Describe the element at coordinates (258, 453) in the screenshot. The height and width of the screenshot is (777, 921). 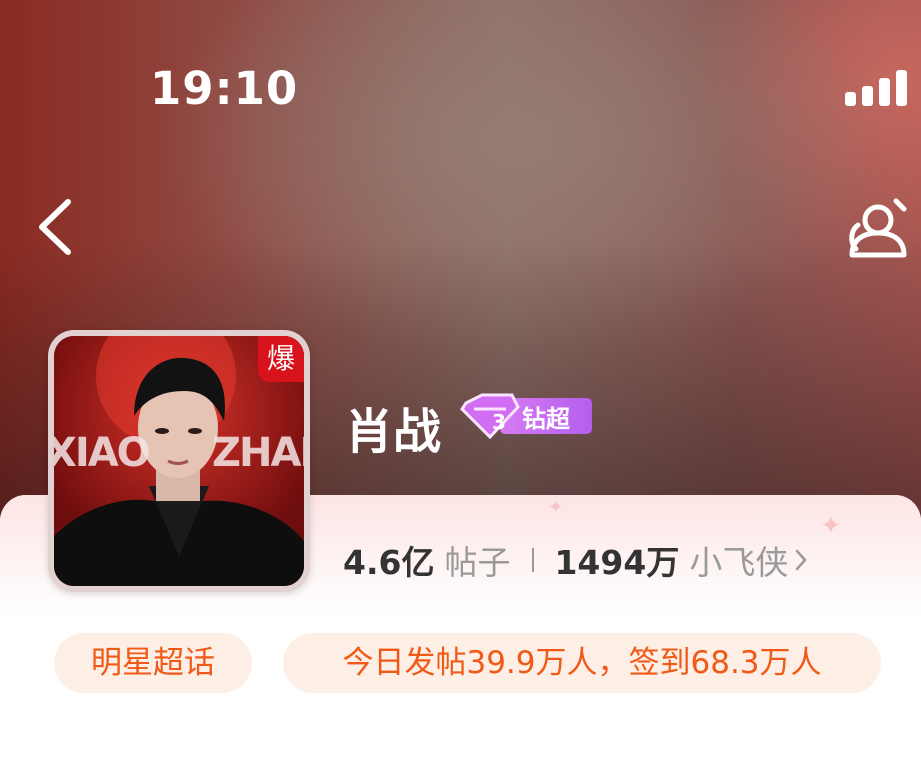
I see `avatar-text-right: ZHAN` at that location.